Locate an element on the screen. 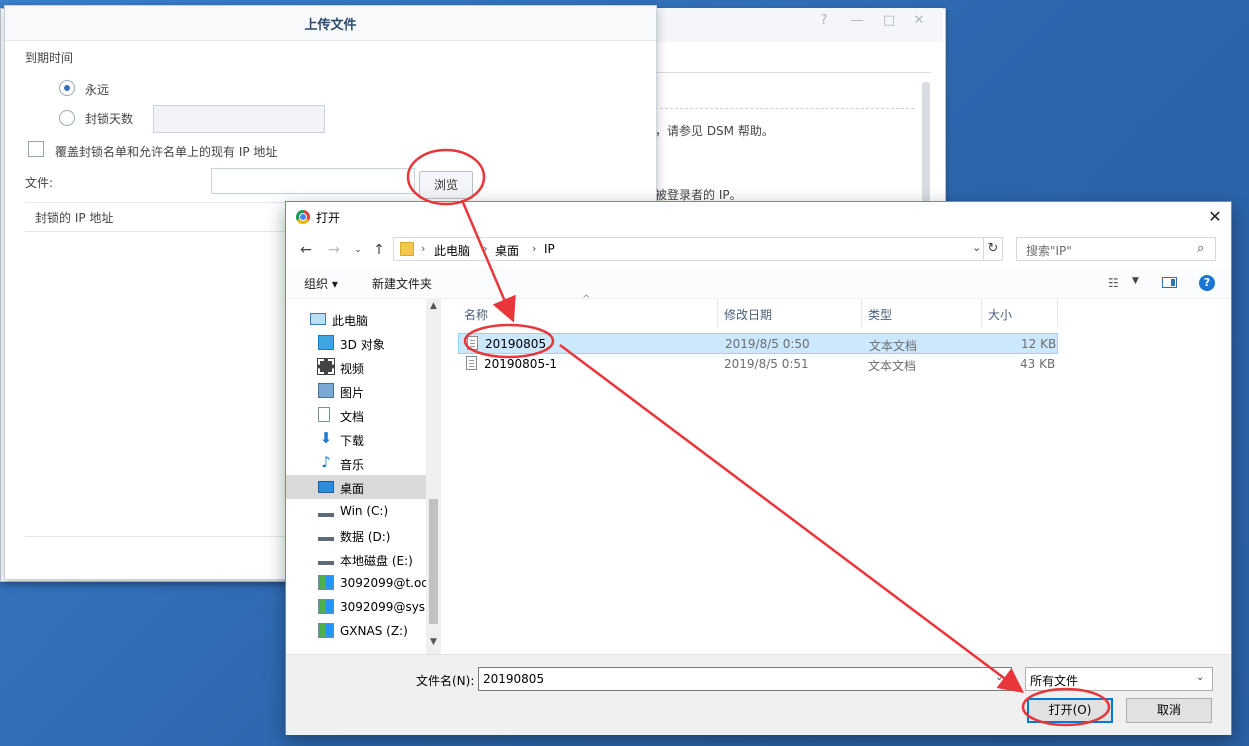 The width and height of the screenshot is (1249, 746). radio-forever is located at coordinates (67, 88).